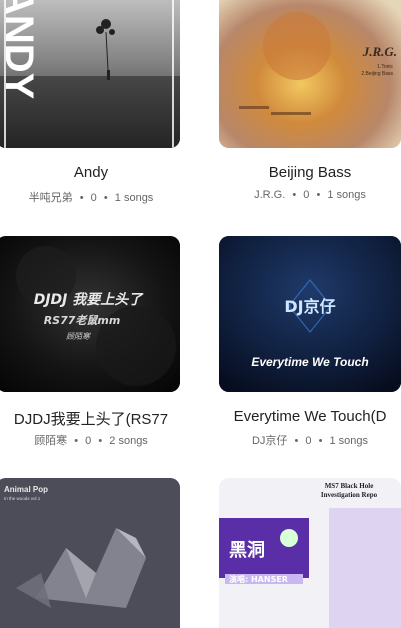 The height and width of the screenshot is (628, 401). I want to click on album-cover: DJ京仔 Everytime We Touch, so click(310, 314).